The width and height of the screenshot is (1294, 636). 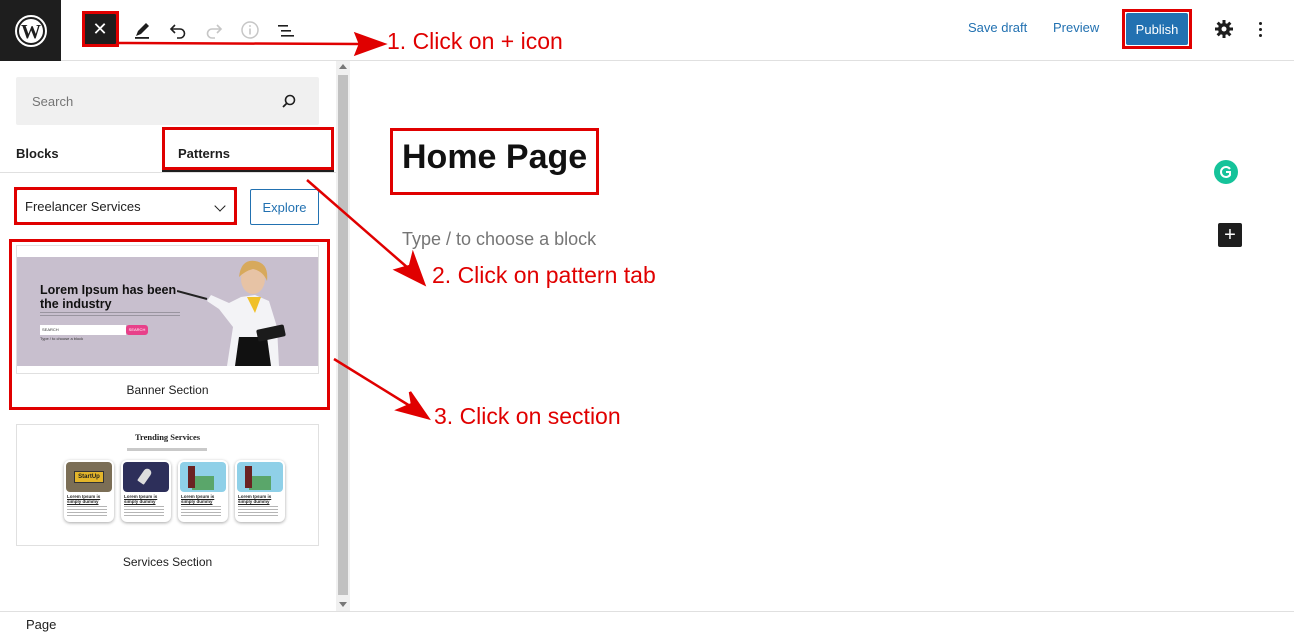 I want to click on annotation-step-2: 2. Click on pattern tab, so click(x=544, y=275).